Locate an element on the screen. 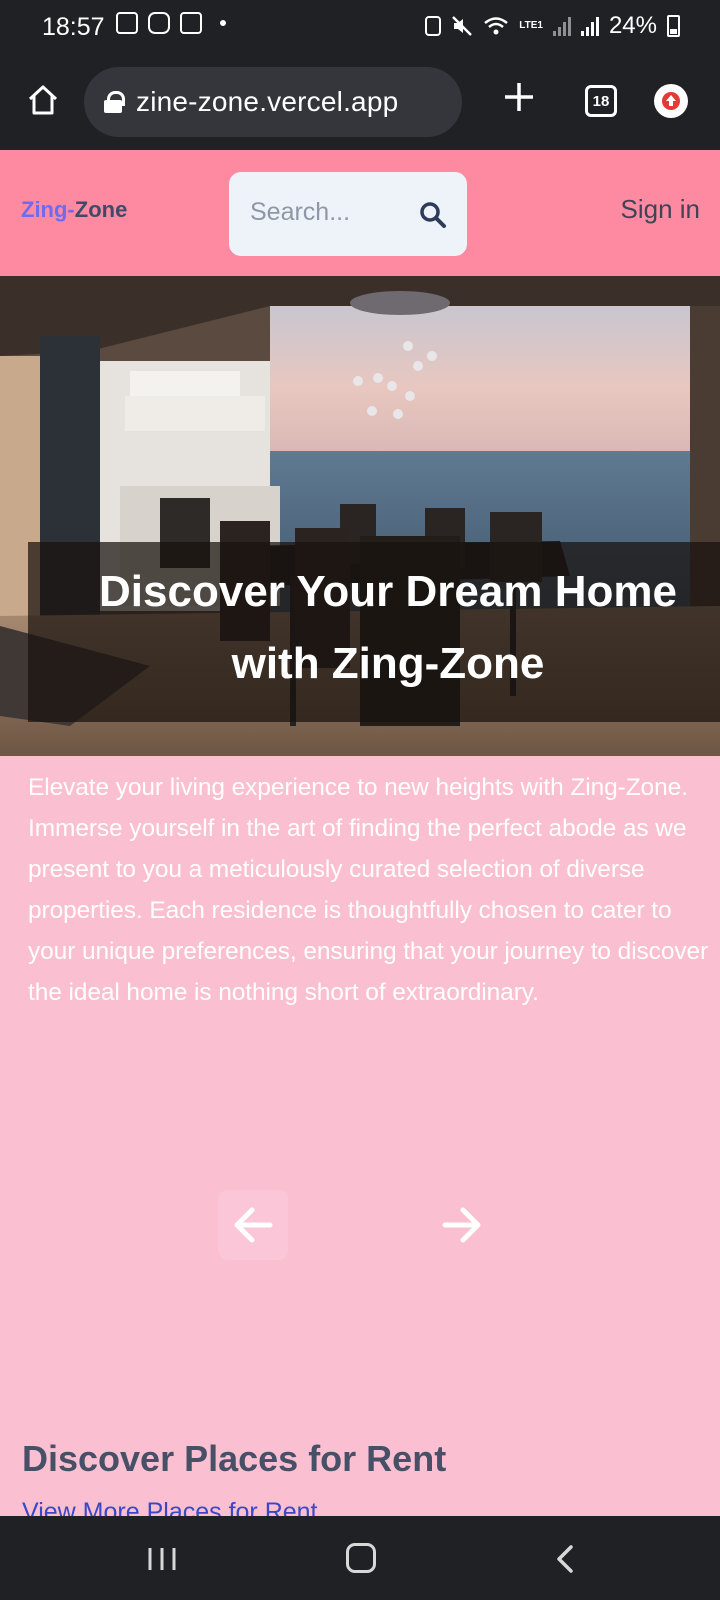  instagram-icon is located at coordinates (159, 23).